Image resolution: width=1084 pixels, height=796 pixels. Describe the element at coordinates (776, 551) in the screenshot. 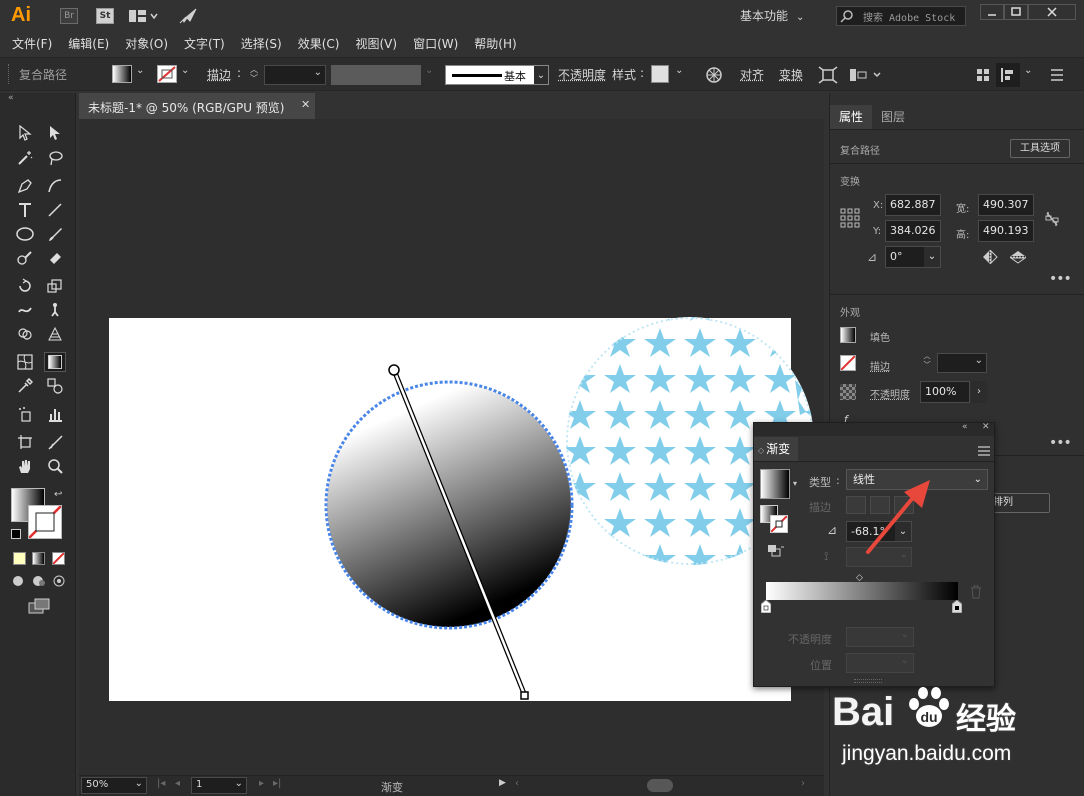

I see `reverse-gradient-icon` at that location.